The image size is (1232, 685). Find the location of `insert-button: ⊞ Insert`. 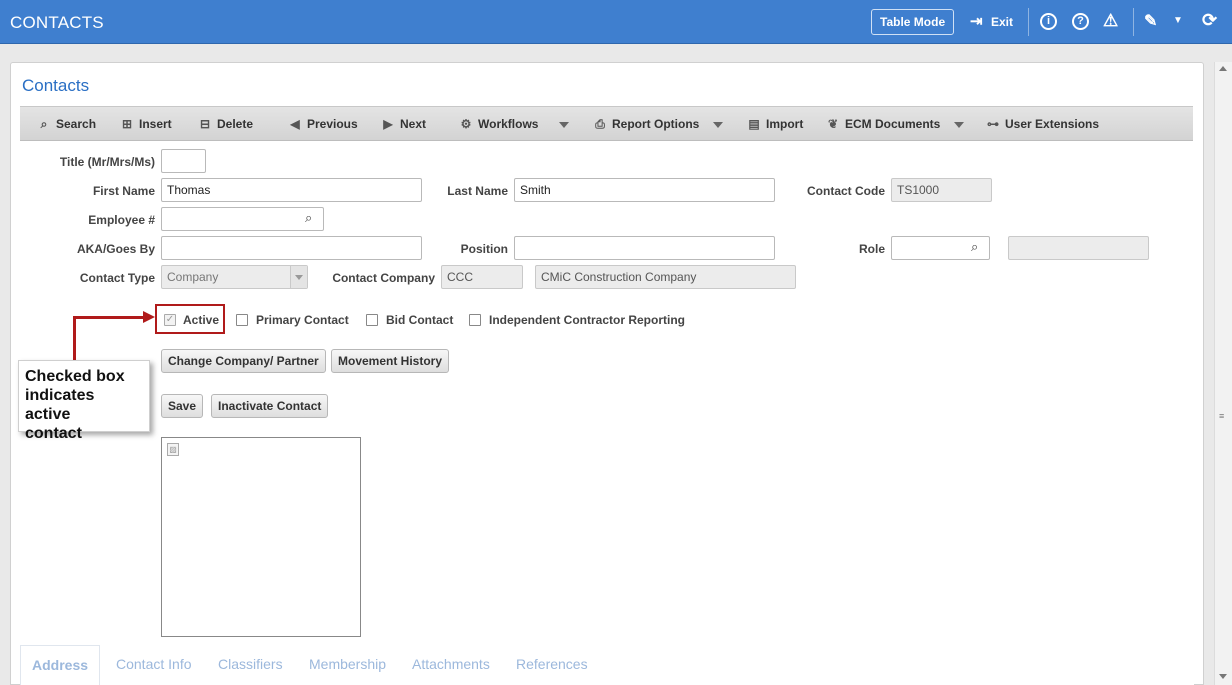

insert-button: ⊞ Insert is located at coordinates (146, 124).